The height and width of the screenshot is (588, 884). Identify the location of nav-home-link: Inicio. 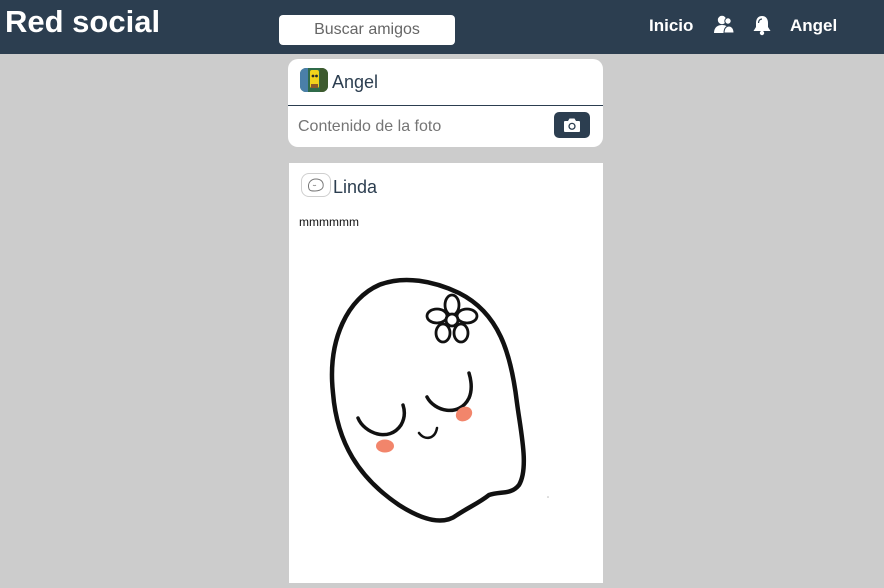
(671, 26).